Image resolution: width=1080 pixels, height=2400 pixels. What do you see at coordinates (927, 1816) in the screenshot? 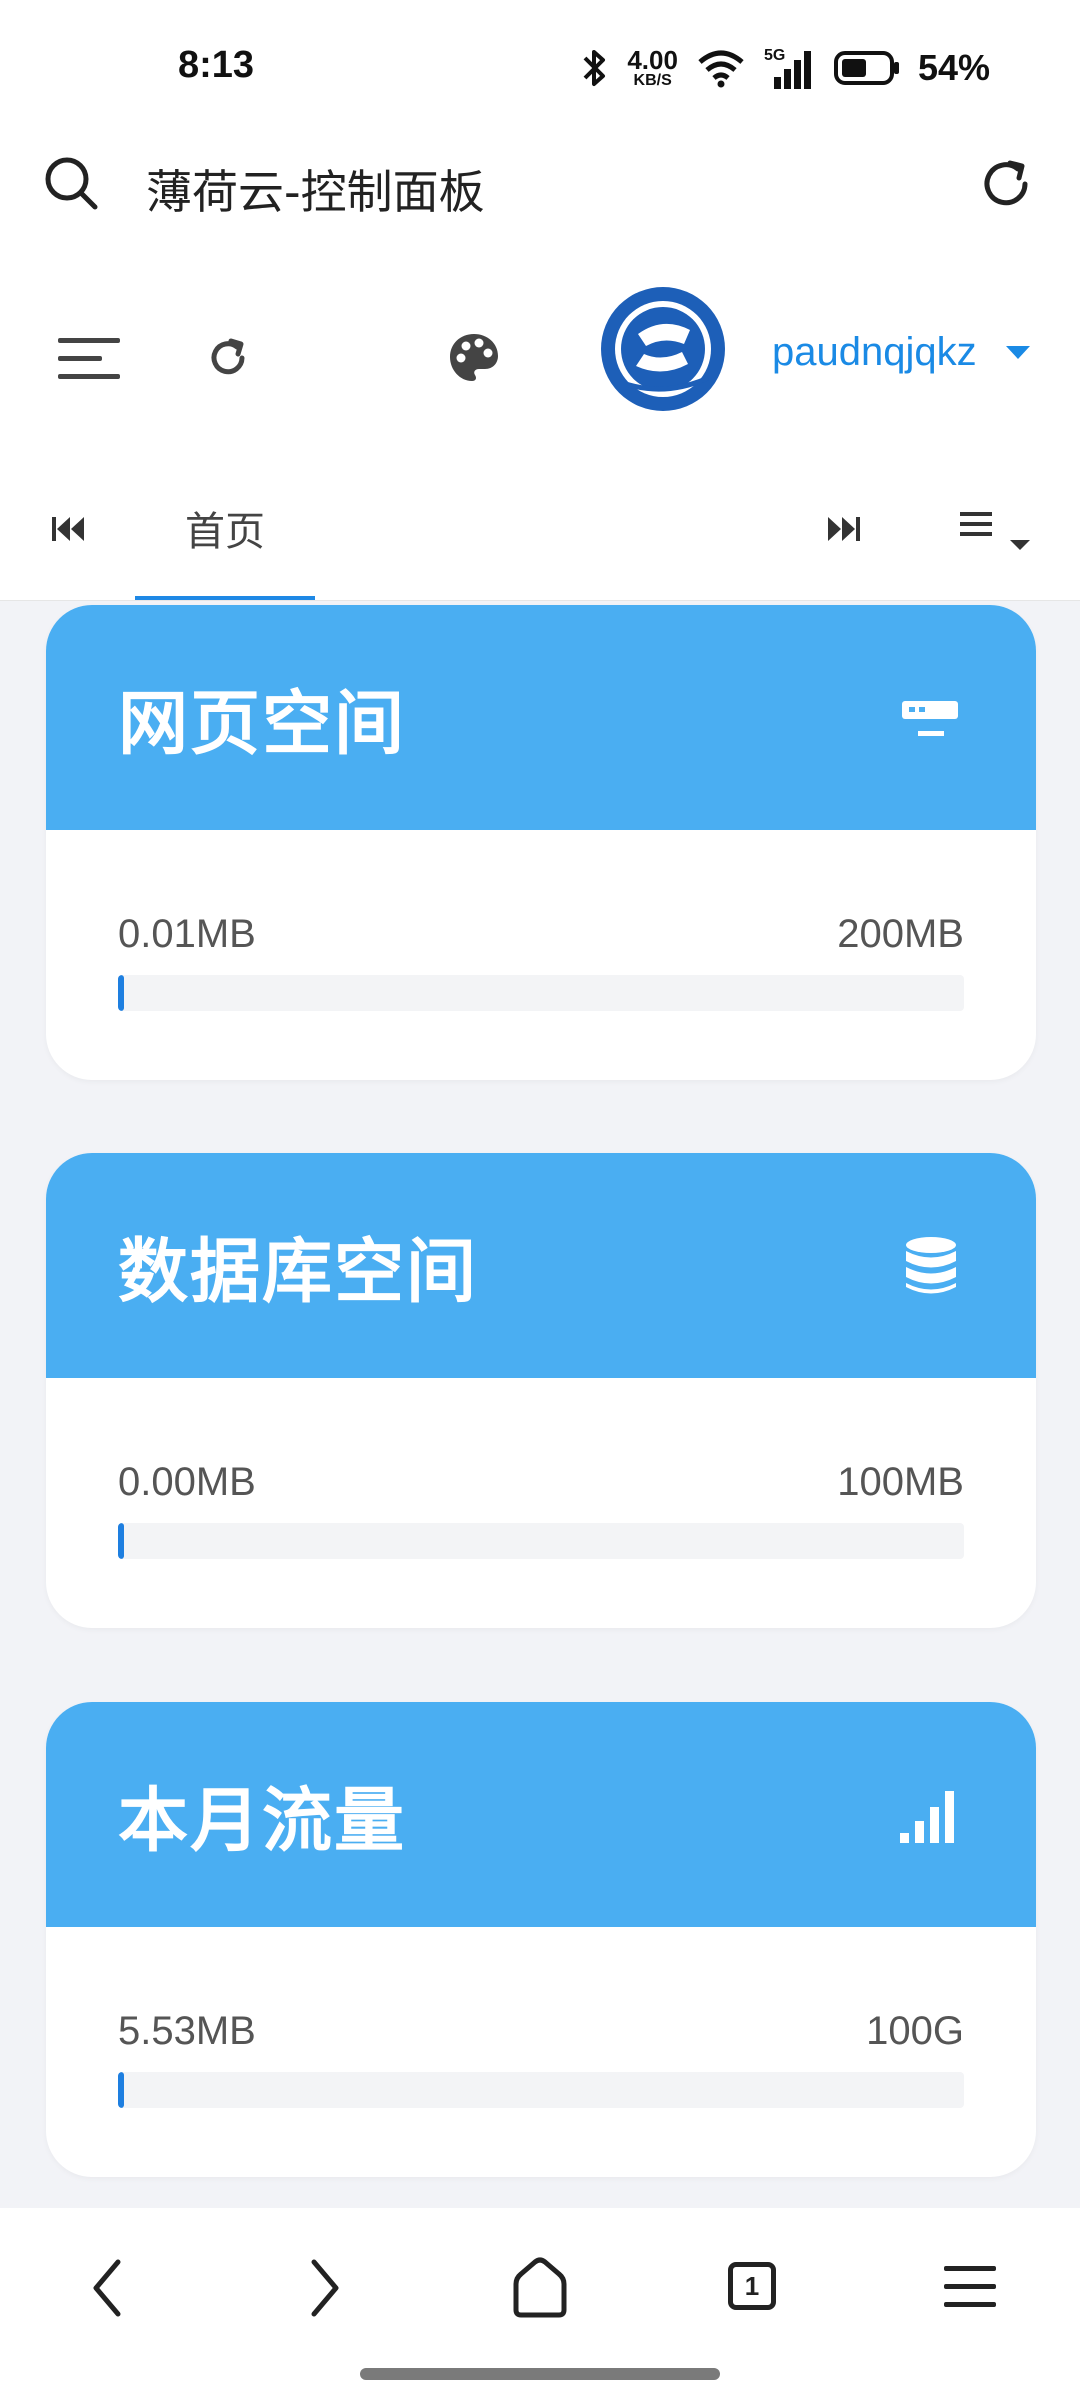
I see `signal-bars-icon` at bounding box center [927, 1816].